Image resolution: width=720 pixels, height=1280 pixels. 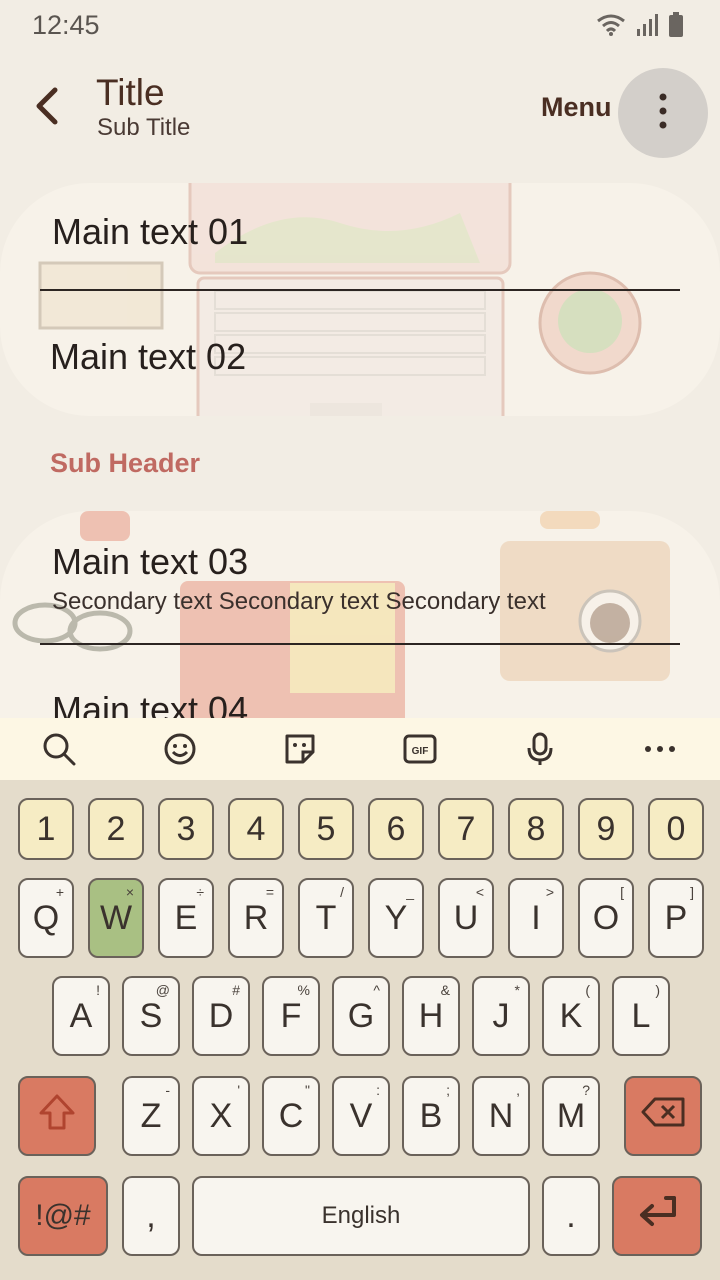 I want to click on backspace-icon, so click(x=663, y=1116).